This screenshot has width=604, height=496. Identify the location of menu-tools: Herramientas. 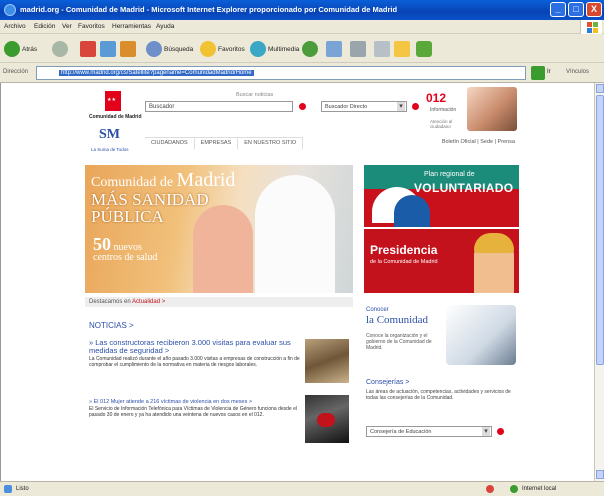
(131, 26).